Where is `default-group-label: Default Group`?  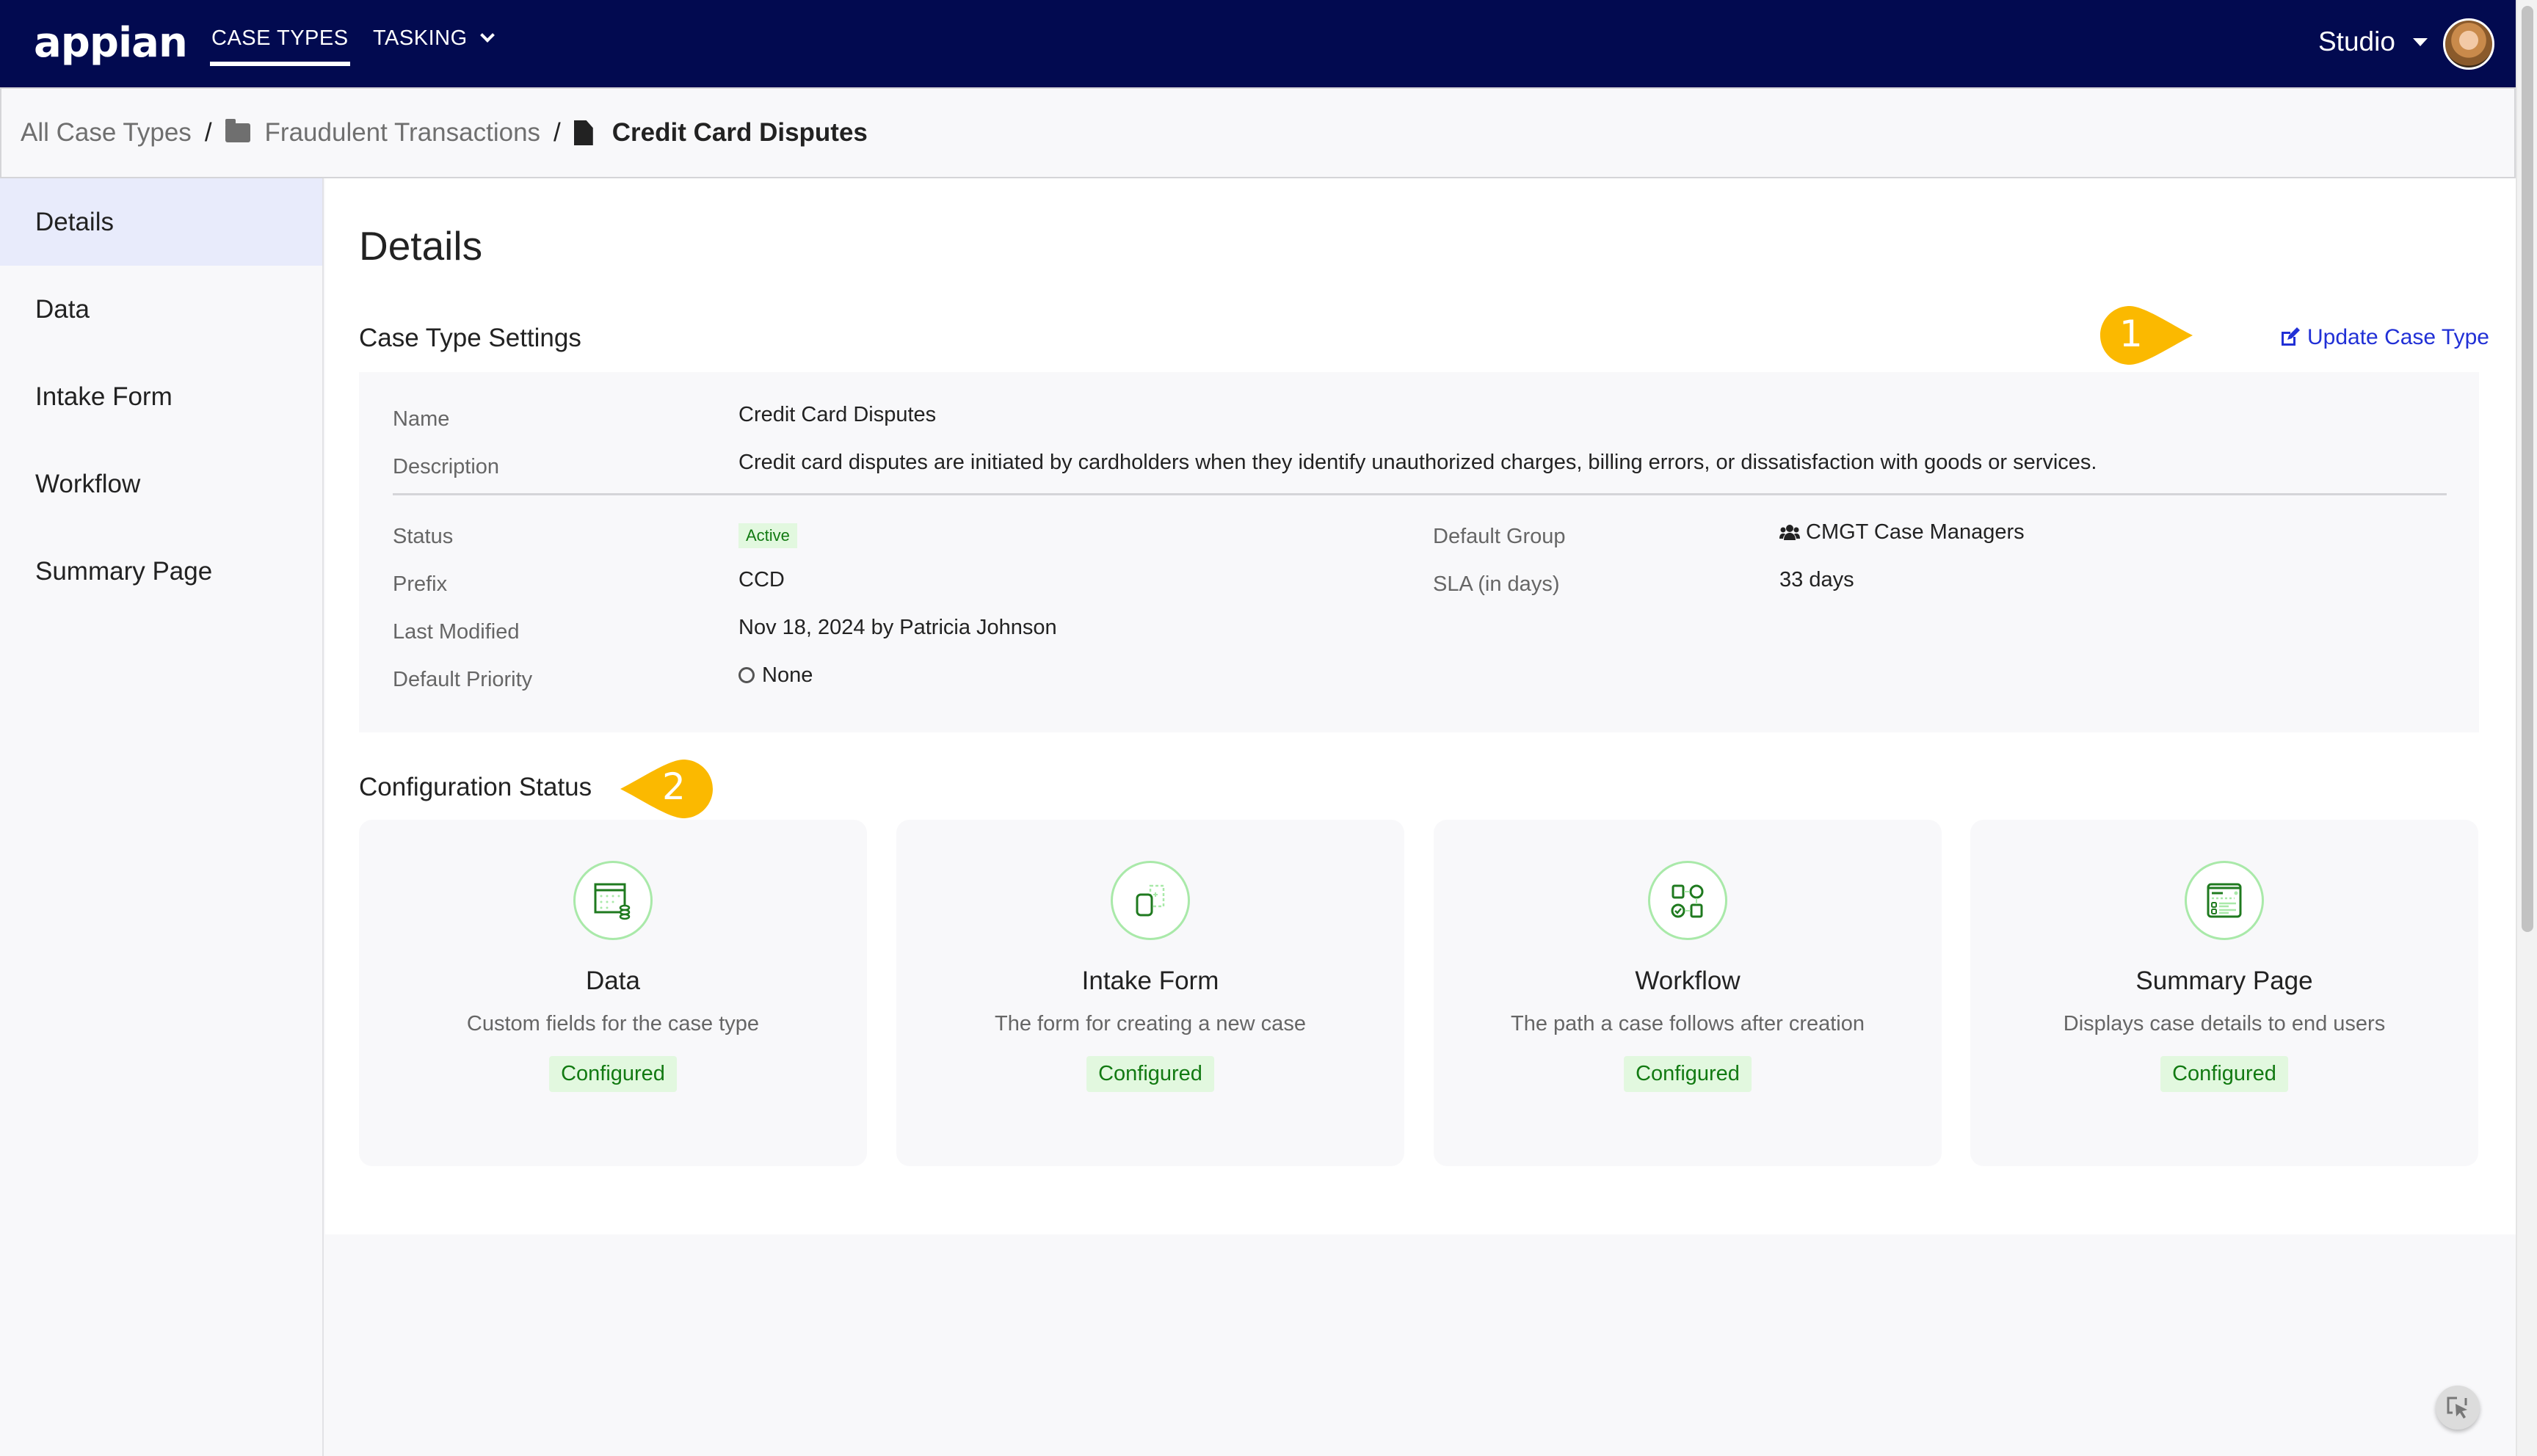 default-group-label: Default Group is located at coordinates (1499, 536).